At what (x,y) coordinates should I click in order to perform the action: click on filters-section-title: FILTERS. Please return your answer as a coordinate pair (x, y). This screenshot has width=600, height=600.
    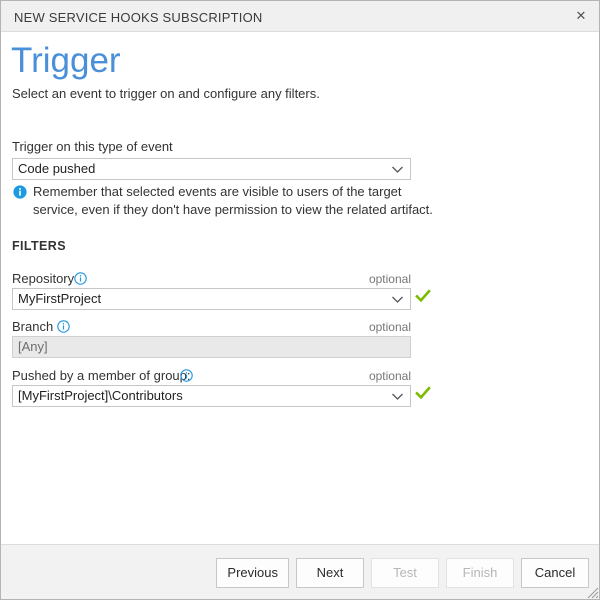
    Looking at the image, I should click on (39, 246).